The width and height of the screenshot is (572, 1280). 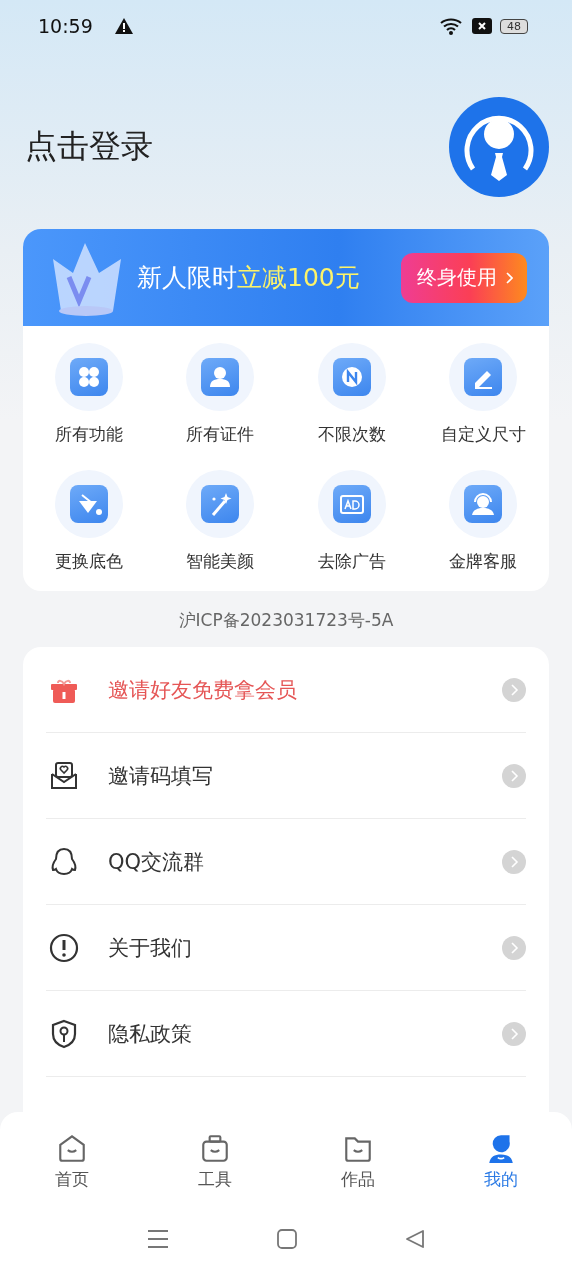 I want to click on feature-label: 所有功能, so click(x=88, y=434).